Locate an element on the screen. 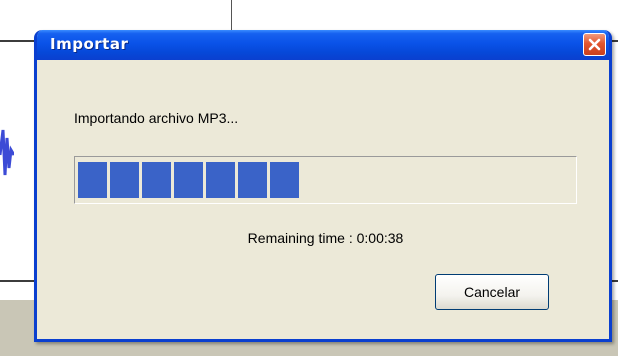  cancel-button: Cancelar is located at coordinates (492, 292).